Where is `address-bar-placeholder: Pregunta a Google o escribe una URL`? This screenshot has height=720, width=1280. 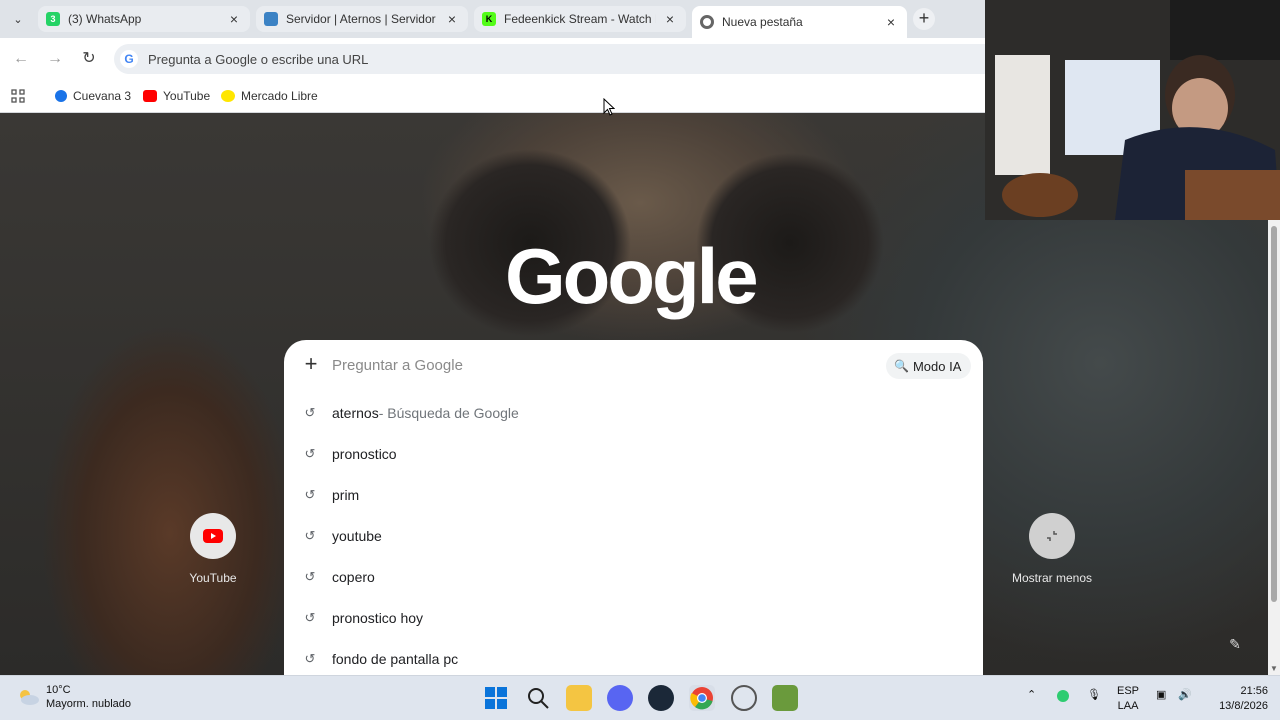
address-bar-placeholder: Pregunta a Google o escribe una URL is located at coordinates (258, 59).